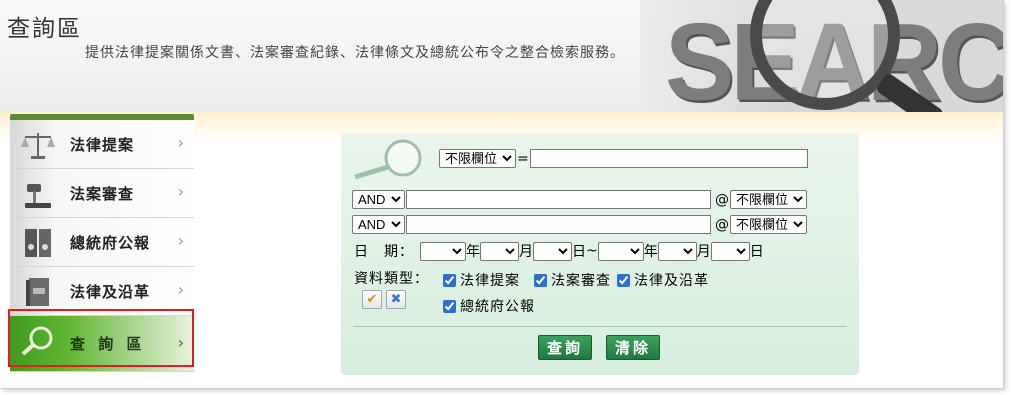 This screenshot has width=1011, height=395. What do you see at coordinates (44, 29) in the screenshot?
I see `page-title: 查詢區` at bounding box center [44, 29].